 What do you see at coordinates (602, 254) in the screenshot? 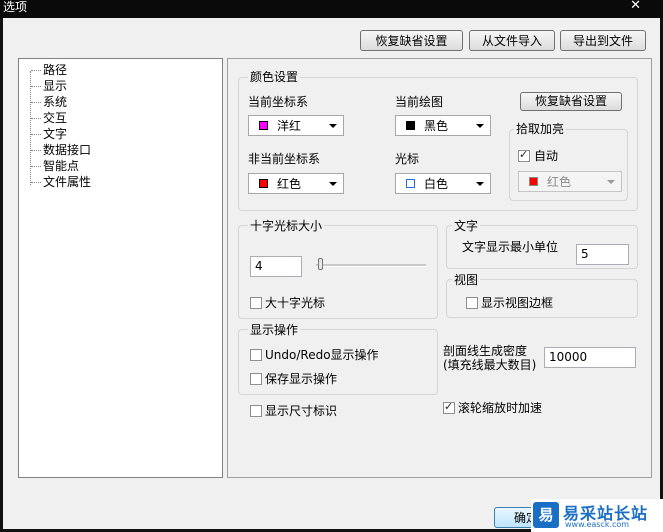
I see `text-min-unit-input: 5` at bounding box center [602, 254].